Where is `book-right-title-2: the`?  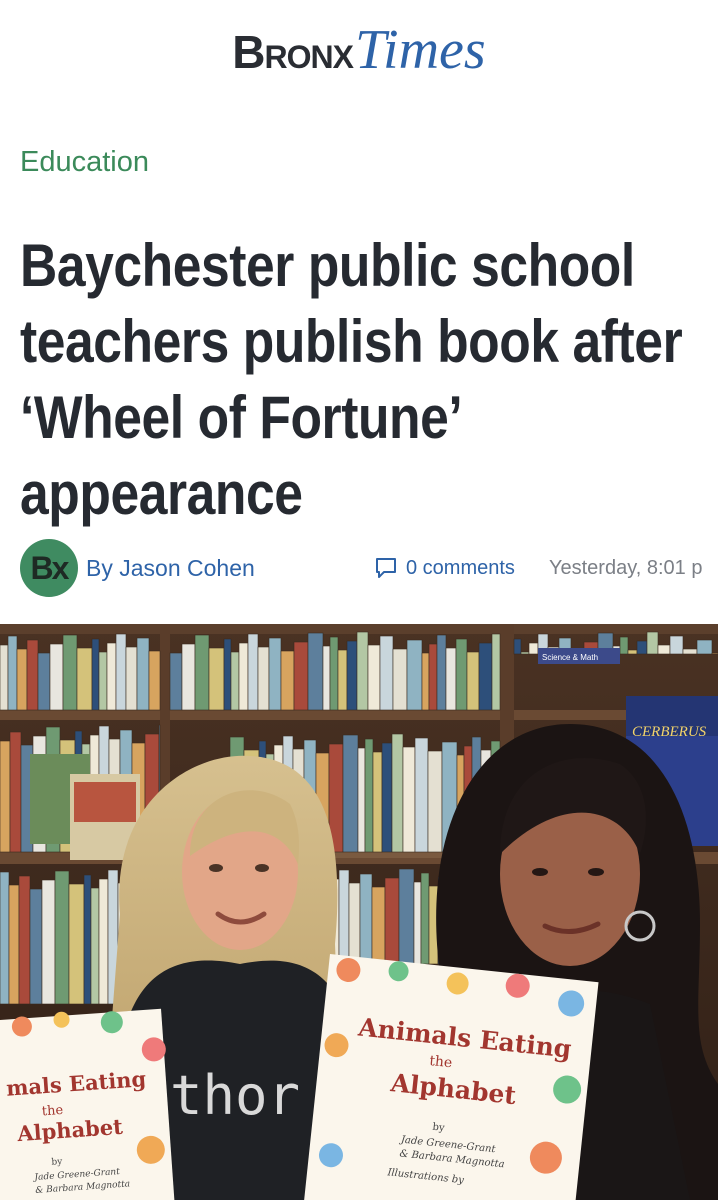
book-right-title-2: the is located at coordinates (441, 1062).